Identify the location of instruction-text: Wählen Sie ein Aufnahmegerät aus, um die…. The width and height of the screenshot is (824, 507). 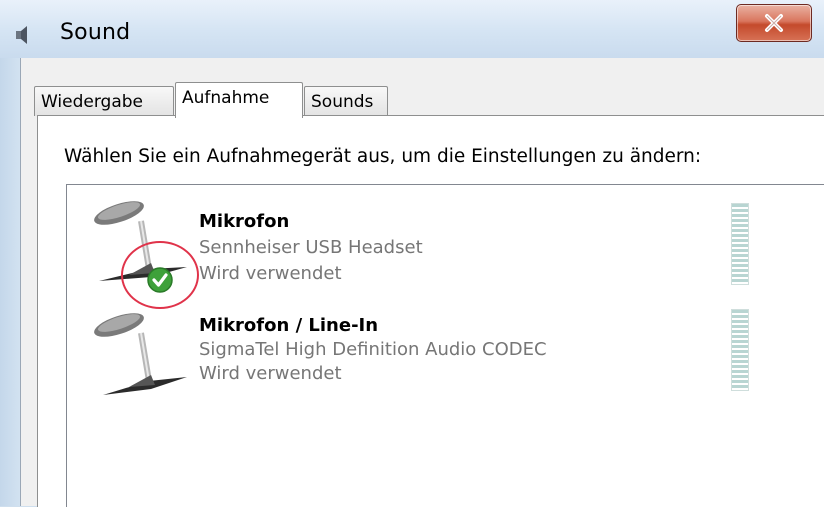
(383, 156).